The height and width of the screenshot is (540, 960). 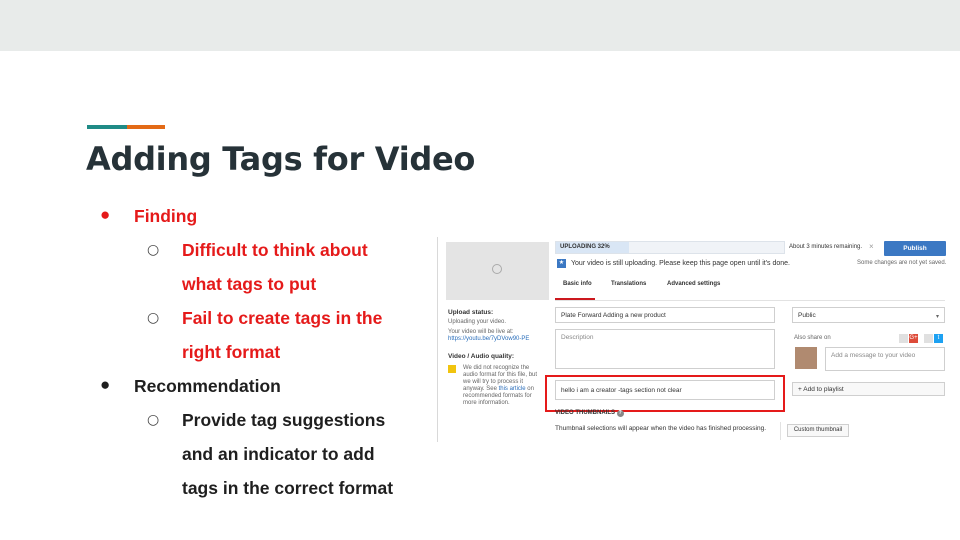 I want to click on slide-title: Adding Tags for Video, so click(x=281, y=159).